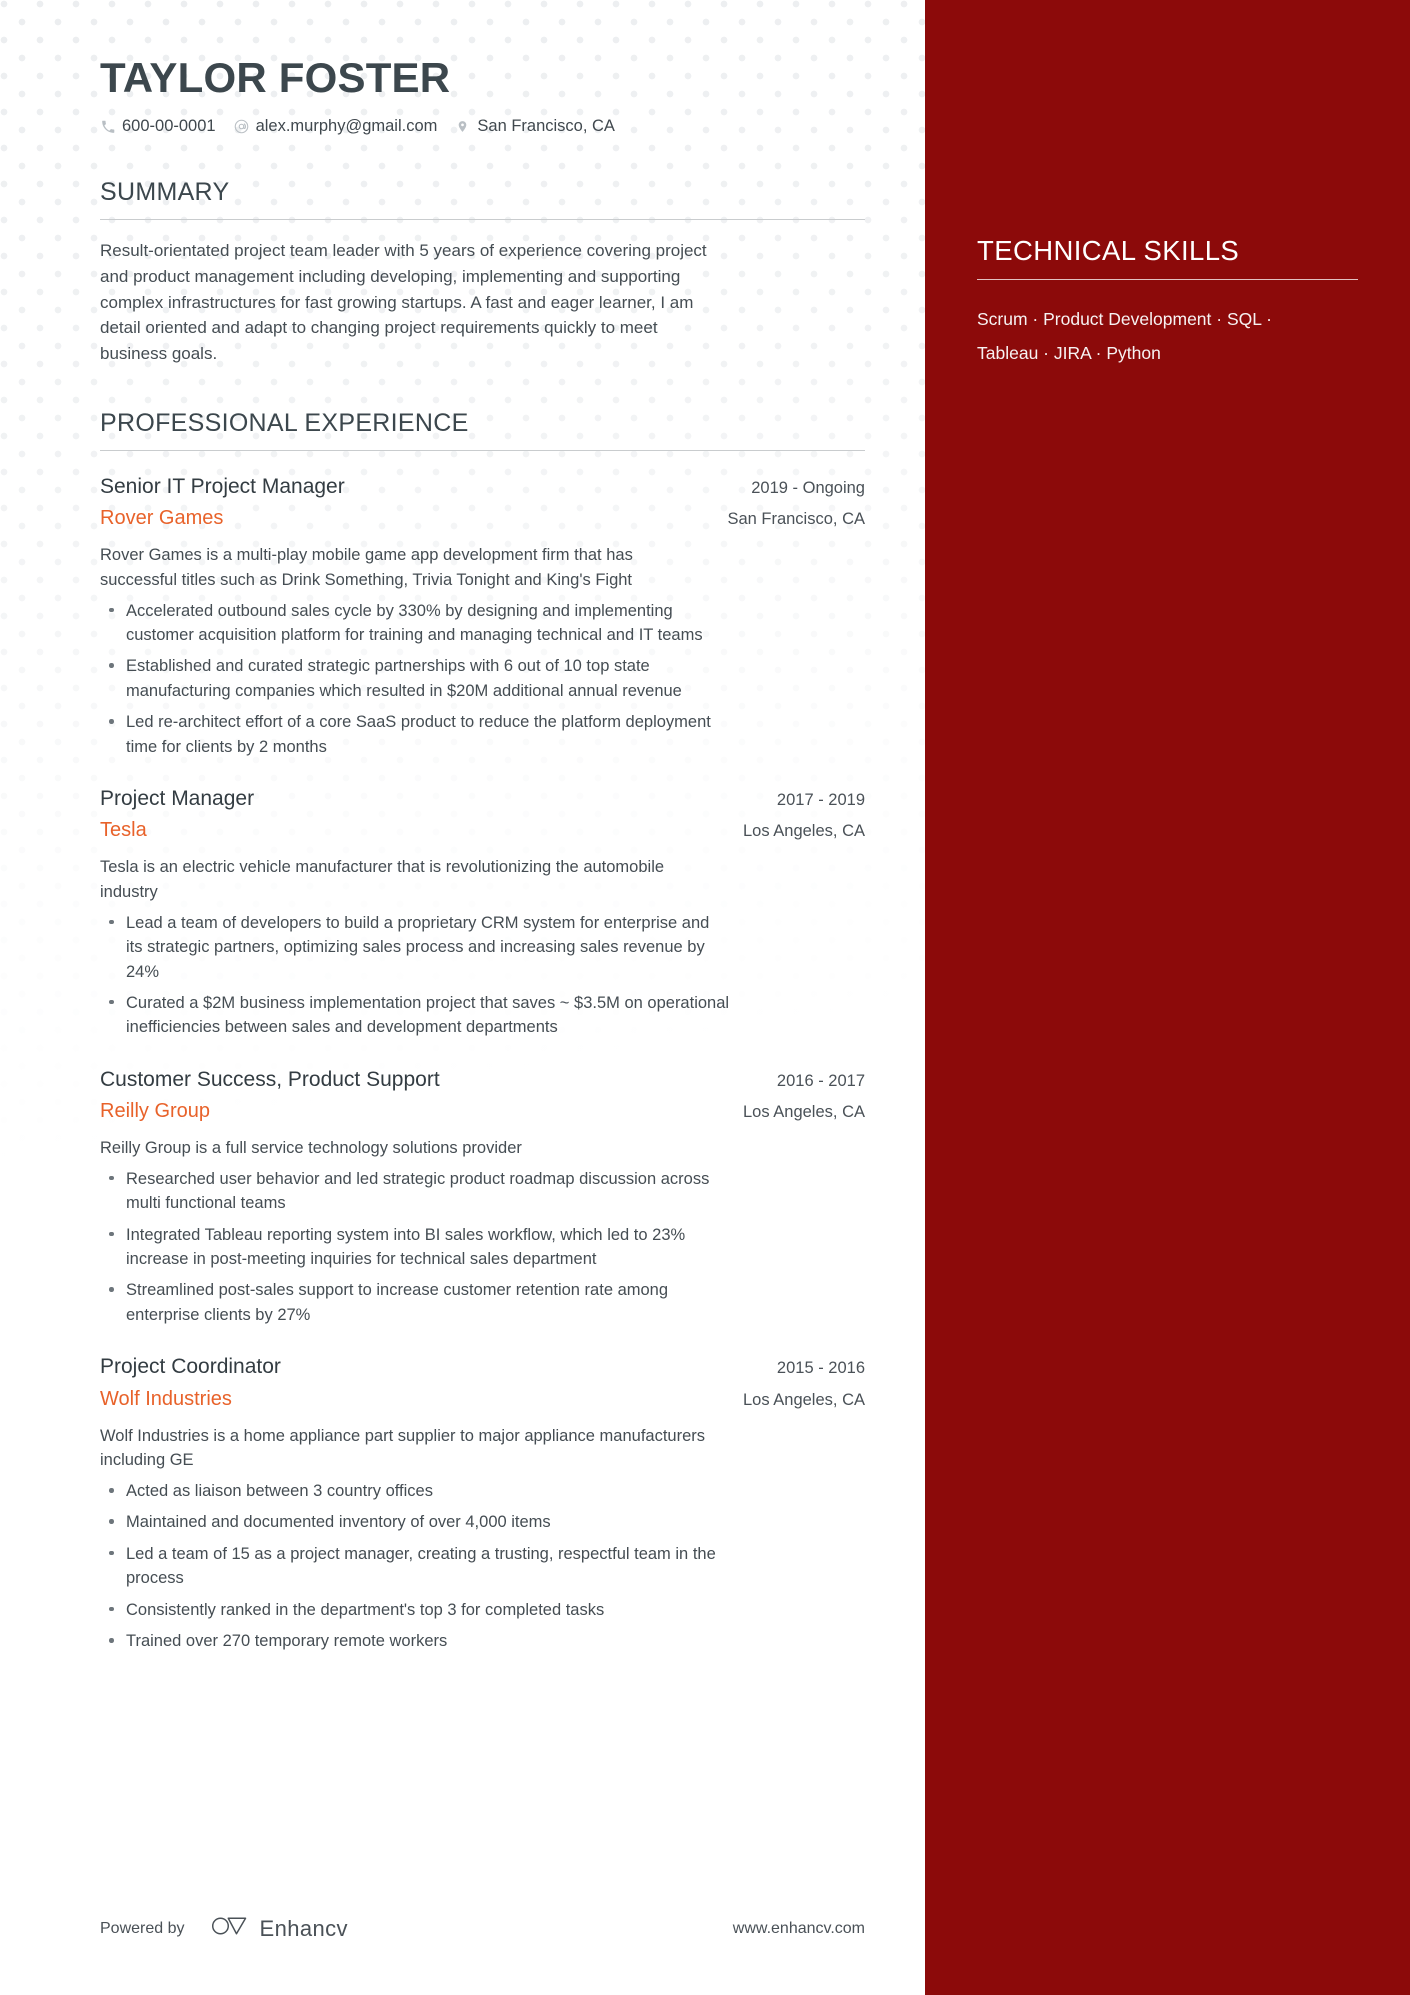 The height and width of the screenshot is (1995, 1410). What do you see at coordinates (169, 126) in the screenshot?
I see `contact-phone-text: 600-00-0001` at bounding box center [169, 126].